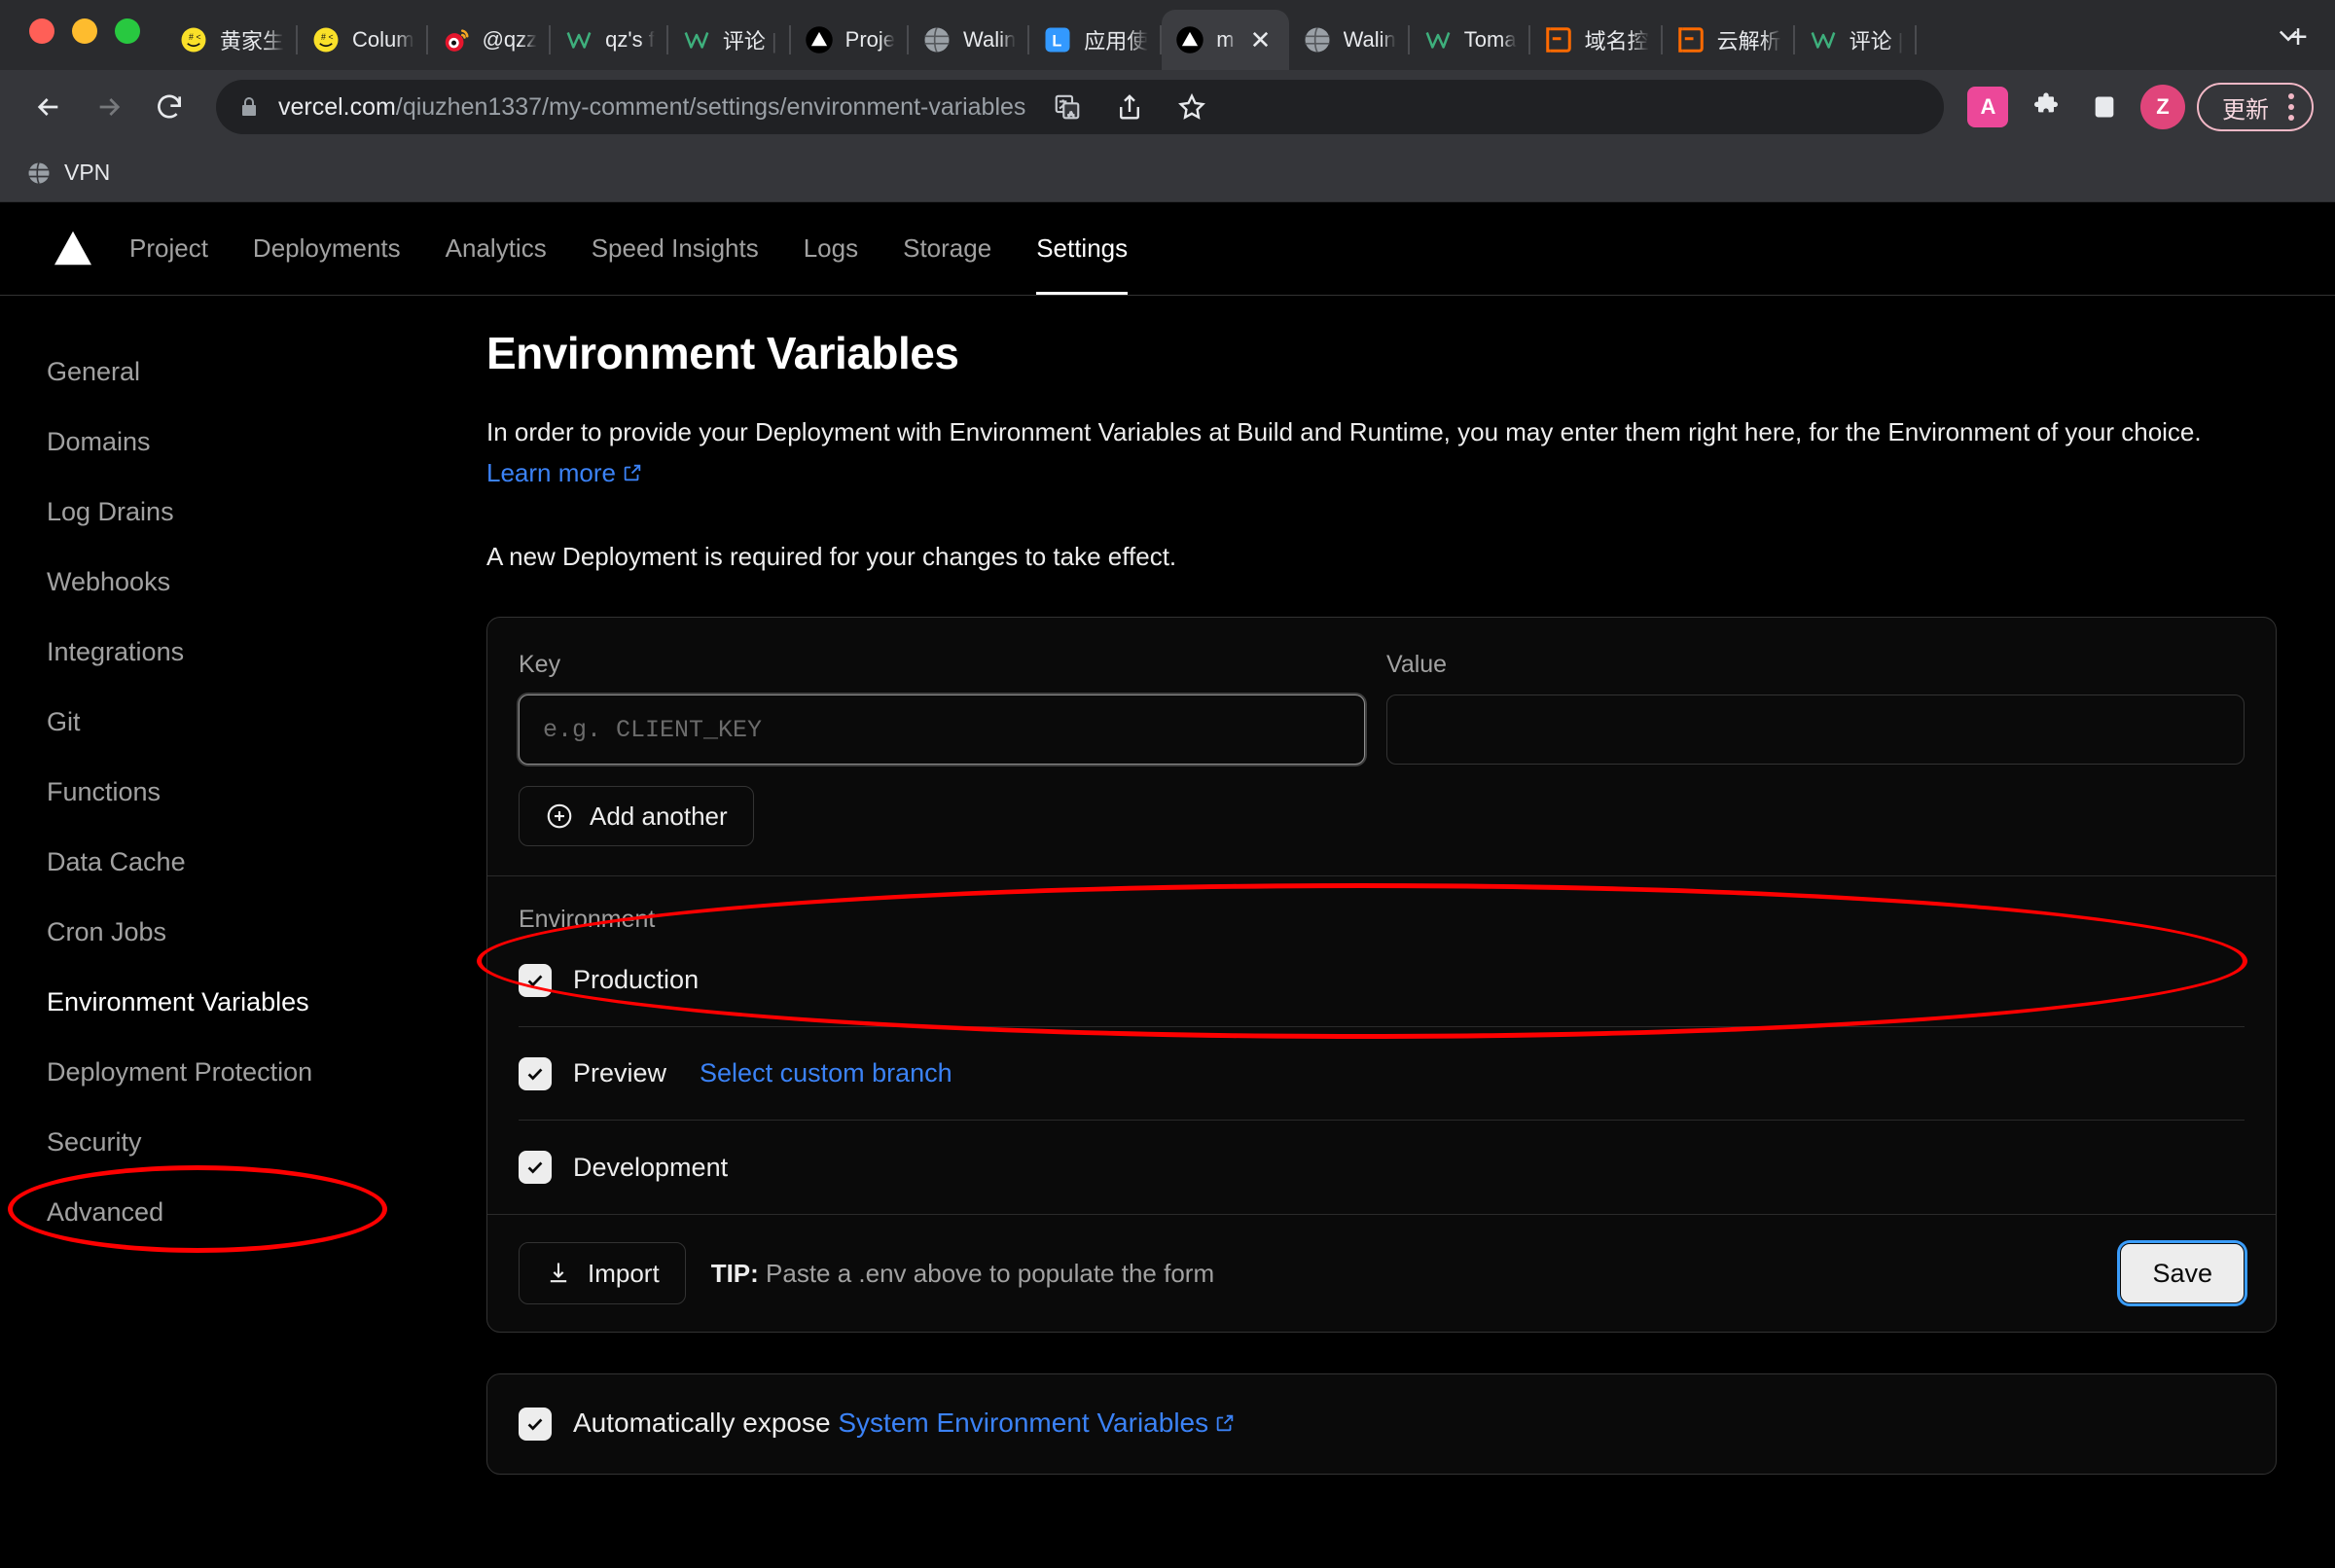 The width and height of the screenshot is (2335, 1568). Describe the element at coordinates (1987, 107) in the screenshot. I see `immersive-translate-extension-button: A` at that location.